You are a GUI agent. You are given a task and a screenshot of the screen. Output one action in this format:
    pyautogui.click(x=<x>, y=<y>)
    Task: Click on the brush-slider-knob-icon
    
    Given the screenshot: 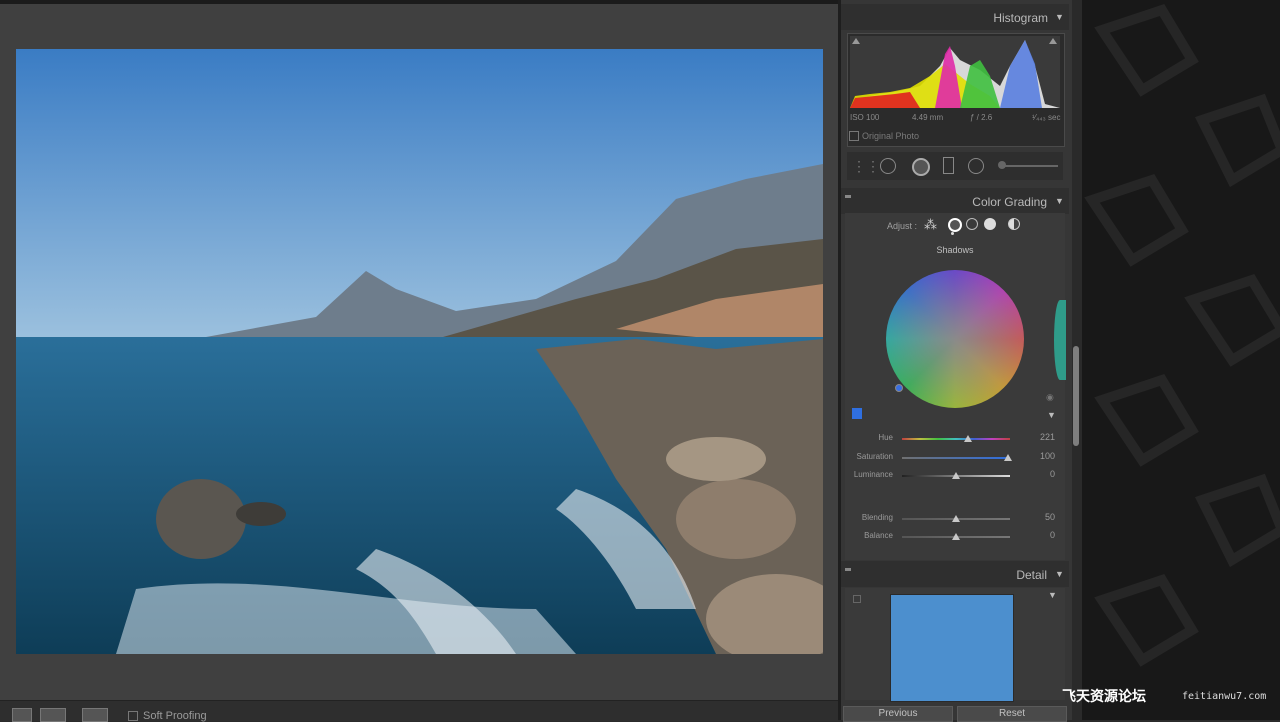 What is the action you would take?
    pyautogui.click(x=1002, y=165)
    